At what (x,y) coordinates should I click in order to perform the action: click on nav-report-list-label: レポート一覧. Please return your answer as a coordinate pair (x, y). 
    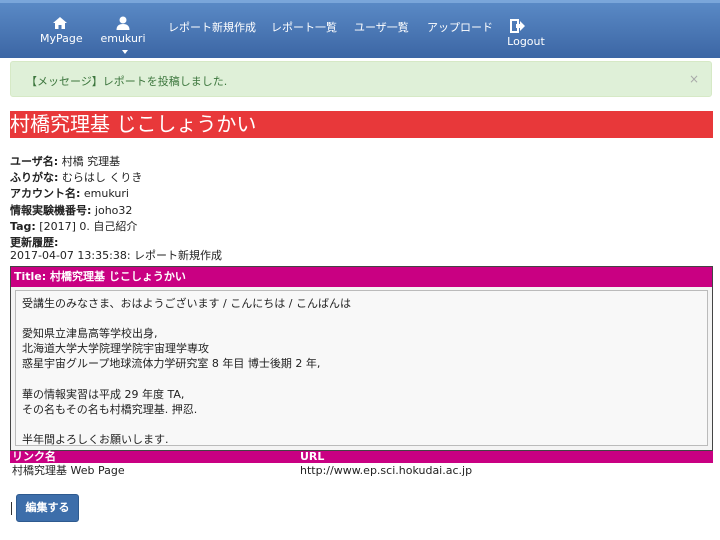
    Looking at the image, I should click on (304, 27).